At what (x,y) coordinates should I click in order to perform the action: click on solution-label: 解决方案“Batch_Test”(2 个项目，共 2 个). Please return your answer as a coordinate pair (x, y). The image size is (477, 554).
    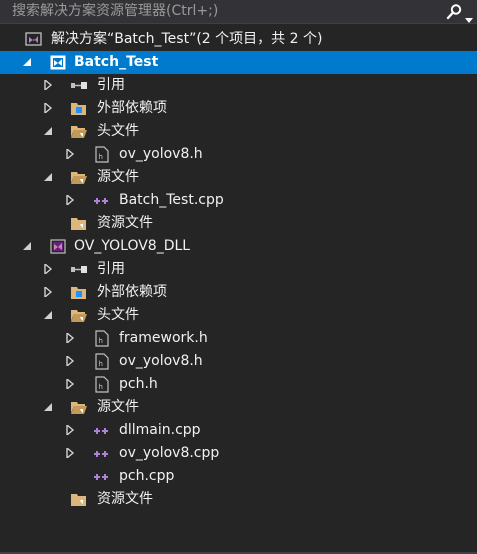
    Looking at the image, I should click on (187, 39).